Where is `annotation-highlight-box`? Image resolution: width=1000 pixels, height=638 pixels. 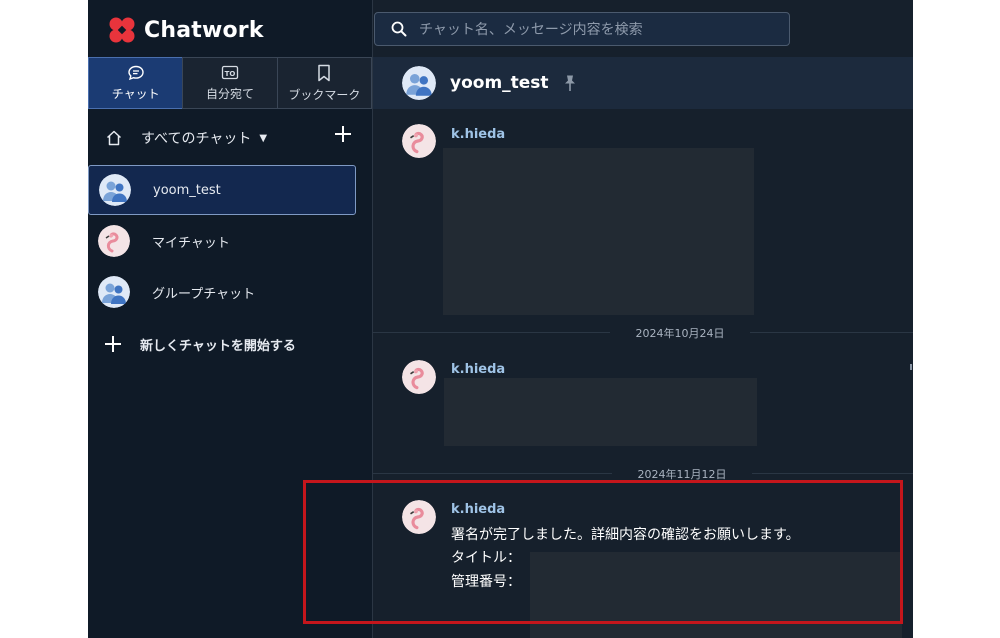
annotation-highlight-box is located at coordinates (603, 552).